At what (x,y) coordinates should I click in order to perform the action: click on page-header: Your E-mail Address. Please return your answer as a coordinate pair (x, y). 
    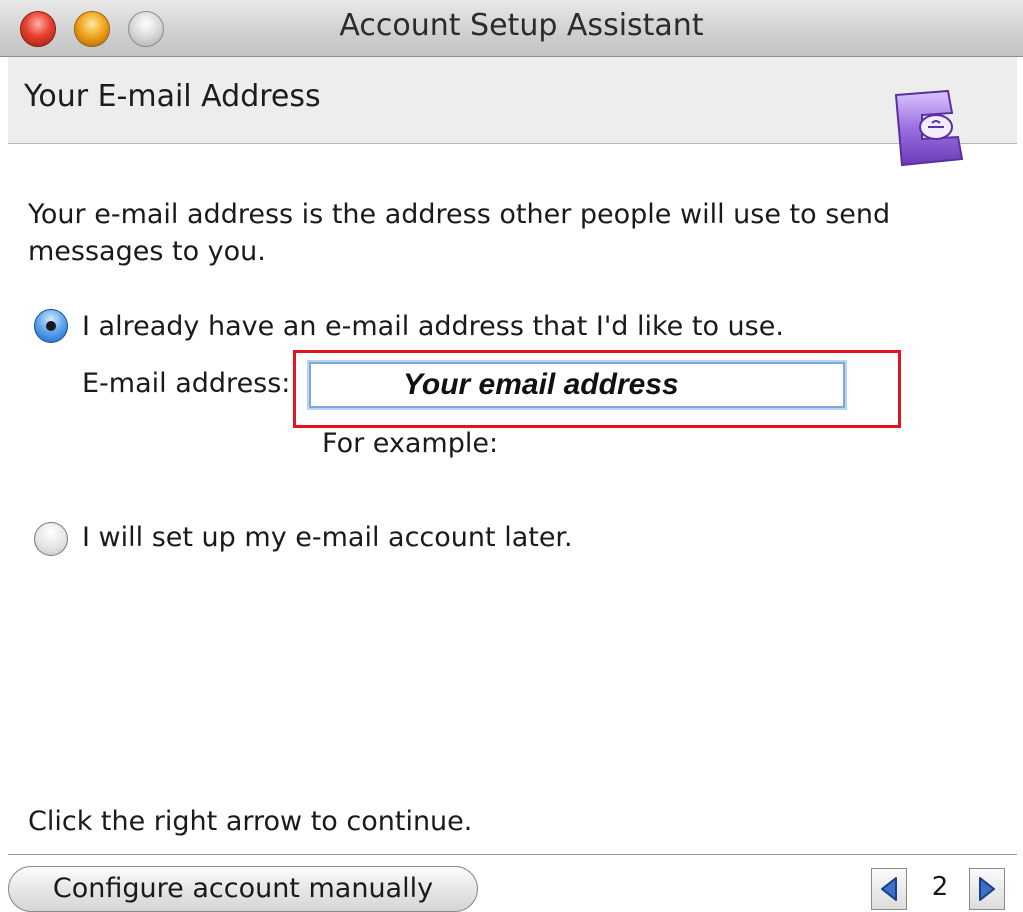
    Looking at the image, I should click on (512, 112).